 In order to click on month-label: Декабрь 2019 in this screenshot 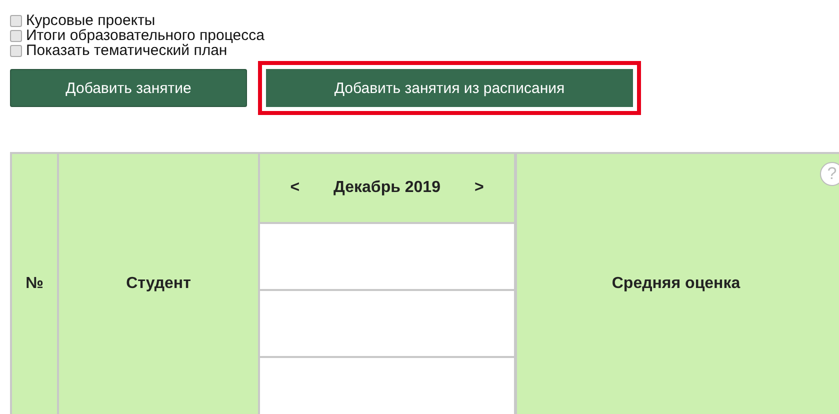, I will do `click(387, 188)`.